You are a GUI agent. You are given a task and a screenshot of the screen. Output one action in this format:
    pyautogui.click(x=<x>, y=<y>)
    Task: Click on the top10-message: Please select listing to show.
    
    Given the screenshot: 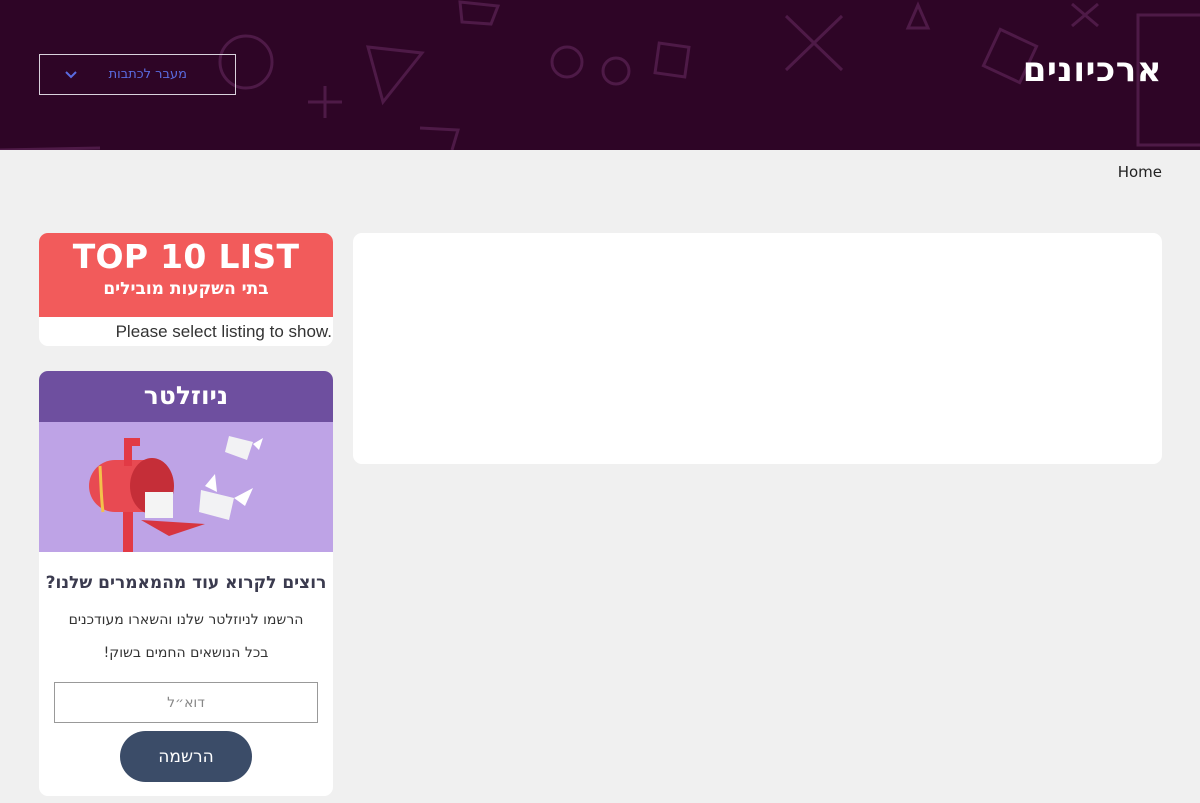 What is the action you would take?
    pyautogui.click(x=223, y=331)
    